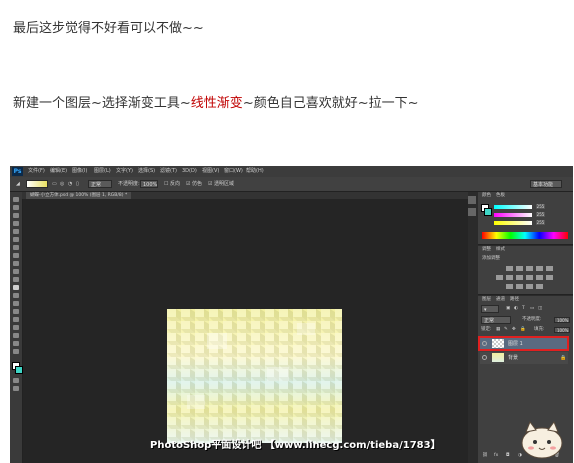  Describe the element at coordinates (124, 171) in the screenshot. I see `menu-type: 文字(Y)` at that location.